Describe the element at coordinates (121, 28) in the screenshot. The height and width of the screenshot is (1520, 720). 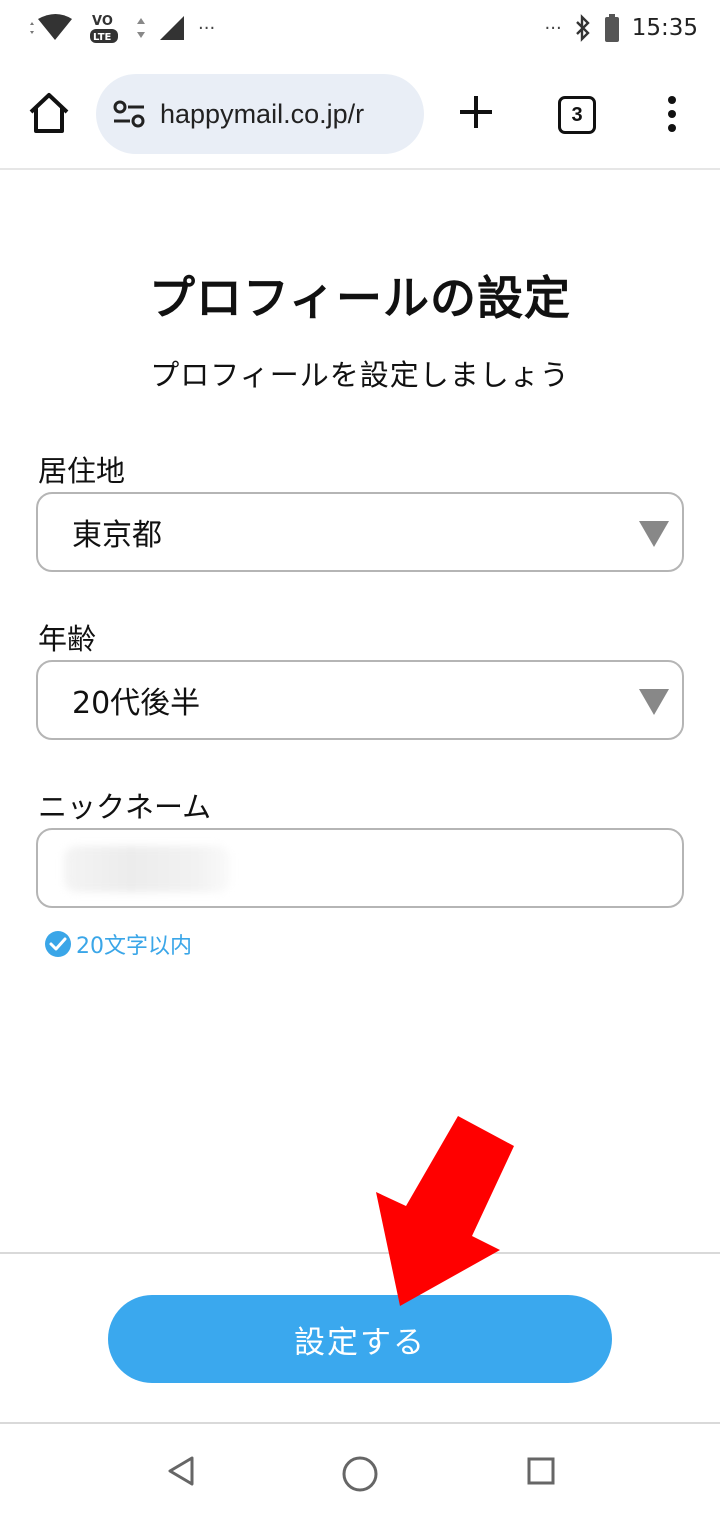
I see `status-left: VO LTE ···` at that location.